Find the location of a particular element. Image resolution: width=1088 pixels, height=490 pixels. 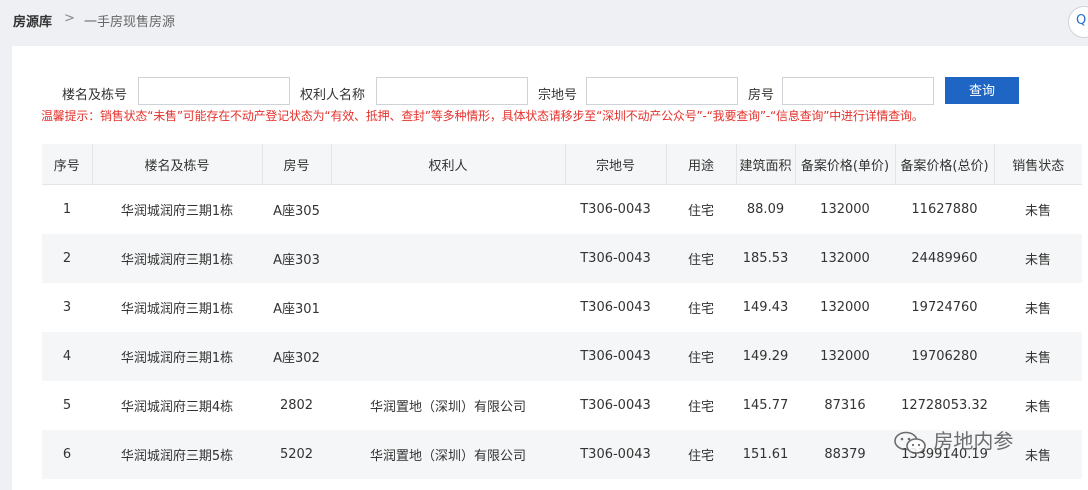

col-header-total-price: 备案价格(总价) is located at coordinates (945, 164).